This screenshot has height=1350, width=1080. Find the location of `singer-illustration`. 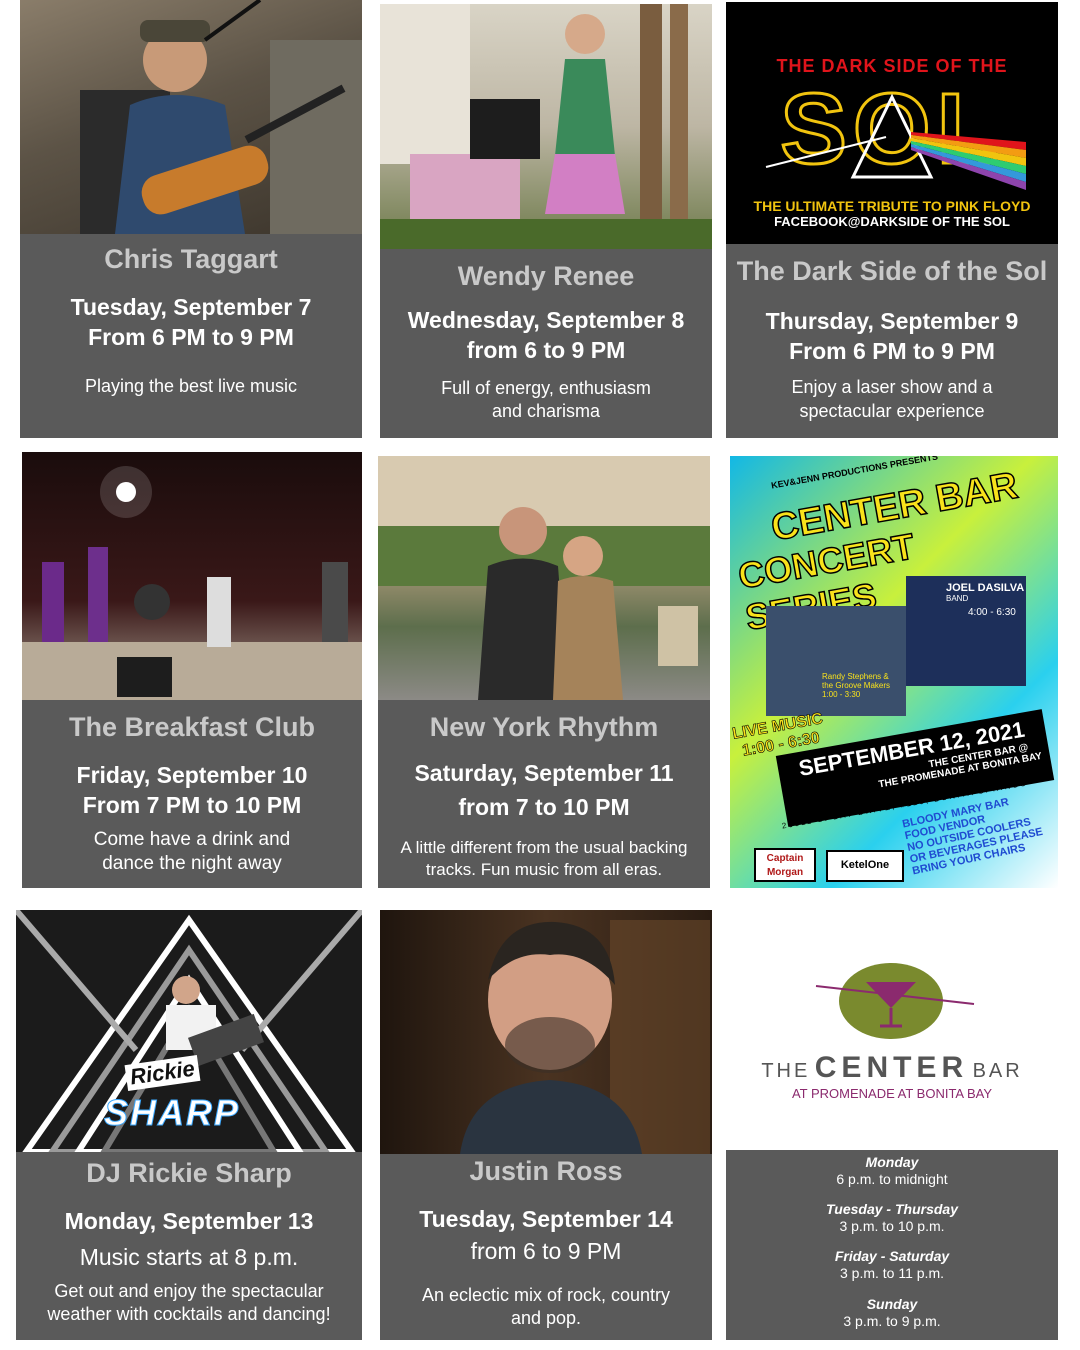

singer-illustration is located at coordinates (546, 126).